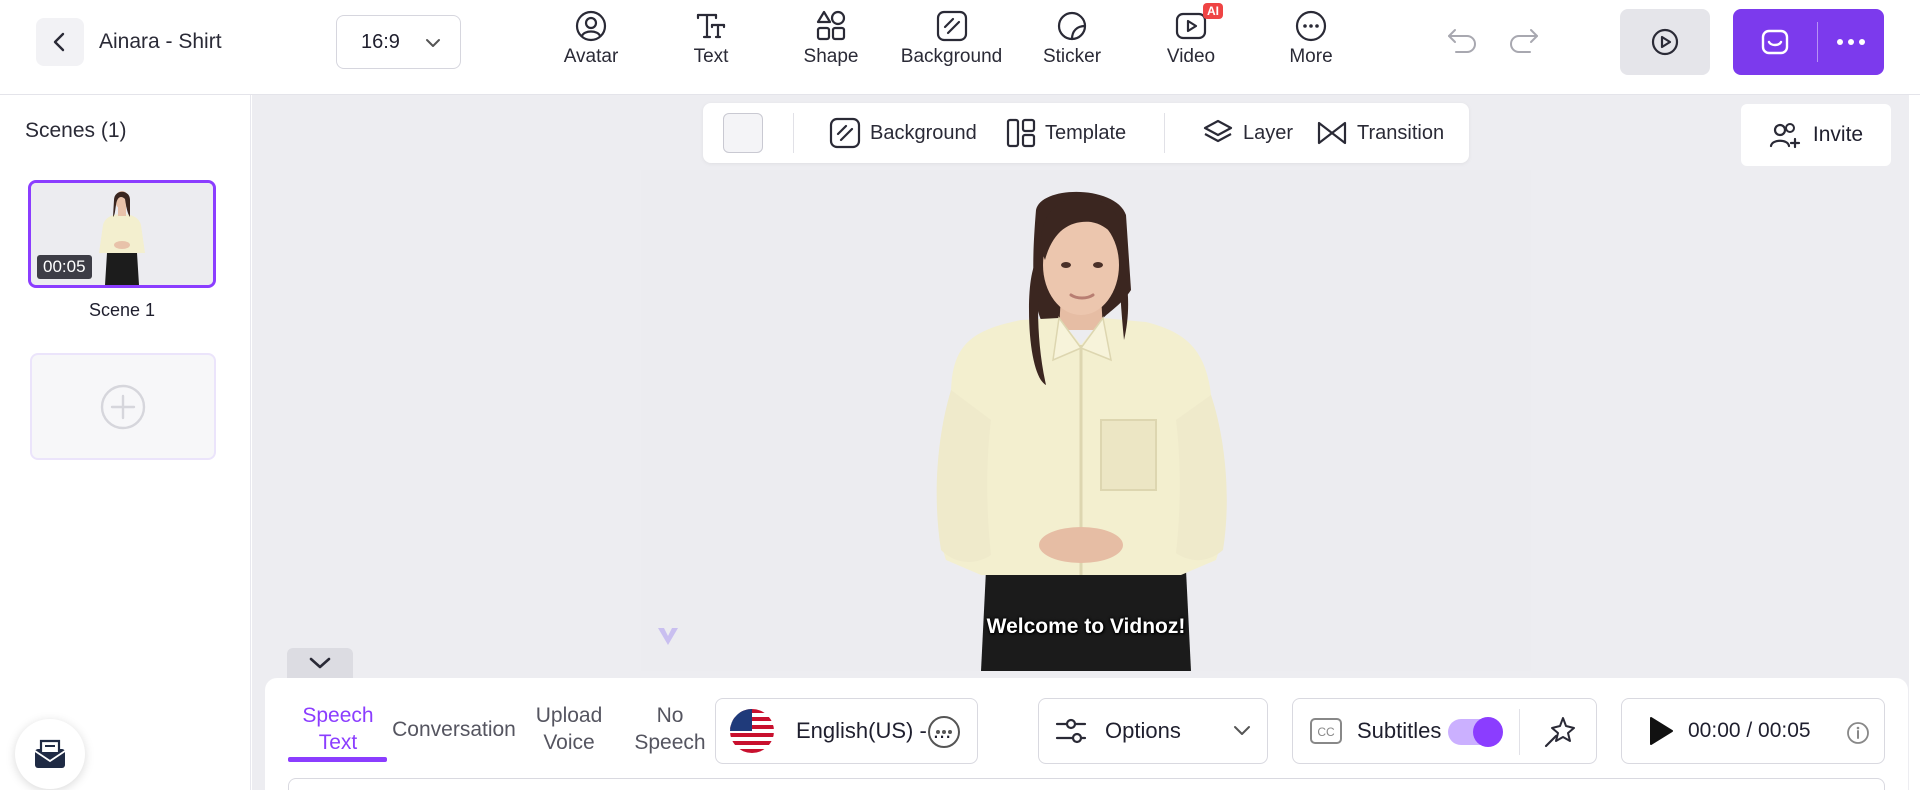 This screenshot has height=790, width=1920. What do you see at coordinates (1213, 11) in the screenshot?
I see `ai-badge: AI` at bounding box center [1213, 11].